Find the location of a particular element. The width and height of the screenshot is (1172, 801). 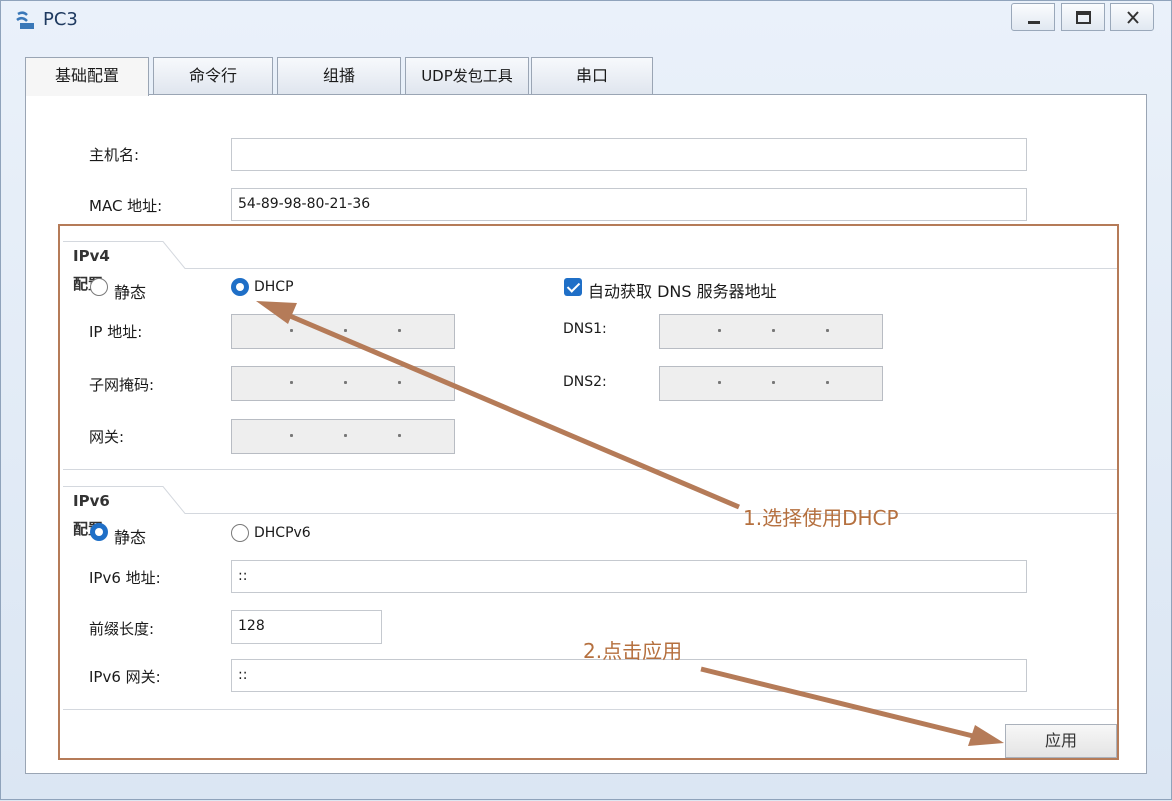

annotation-step1: 1.选择使用DHCP is located at coordinates (821, 518).